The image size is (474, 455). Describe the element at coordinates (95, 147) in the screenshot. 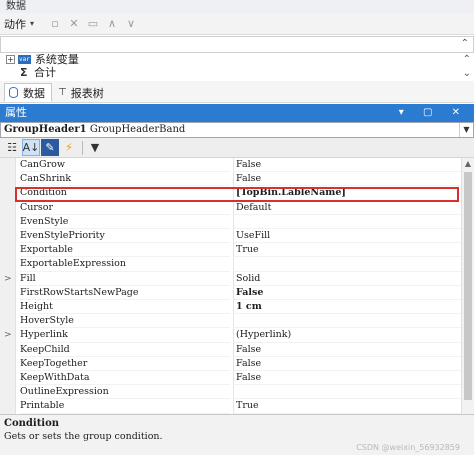

I see `filter-icon: ▼` at that location.